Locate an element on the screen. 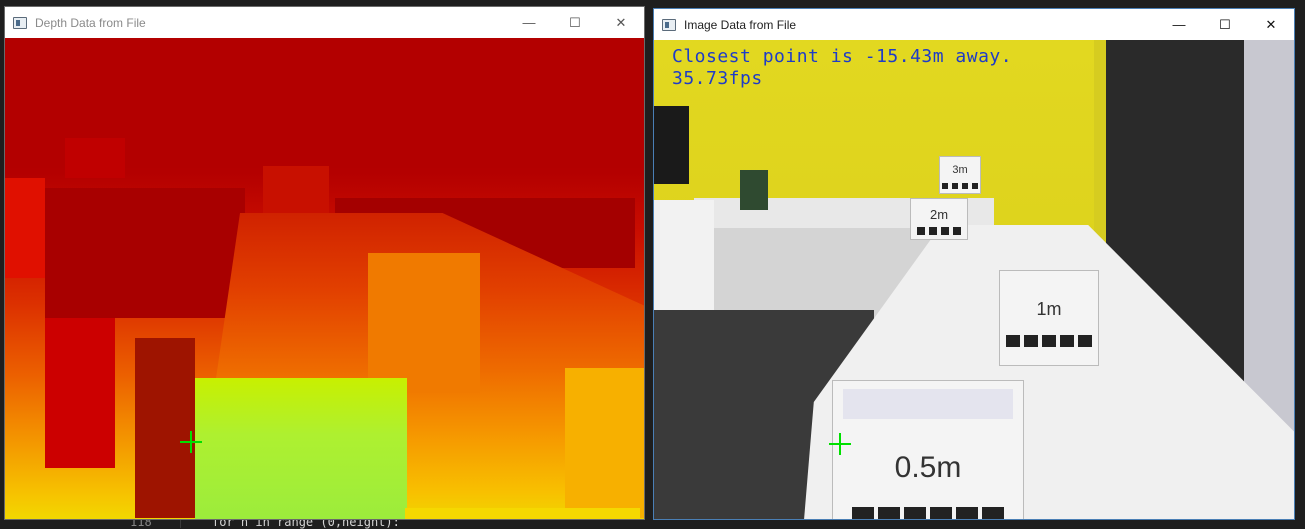 The height and width of the screenshot is (529, 1305). depth-window-title: Depth Data from File is located at coordinates (90, 22).